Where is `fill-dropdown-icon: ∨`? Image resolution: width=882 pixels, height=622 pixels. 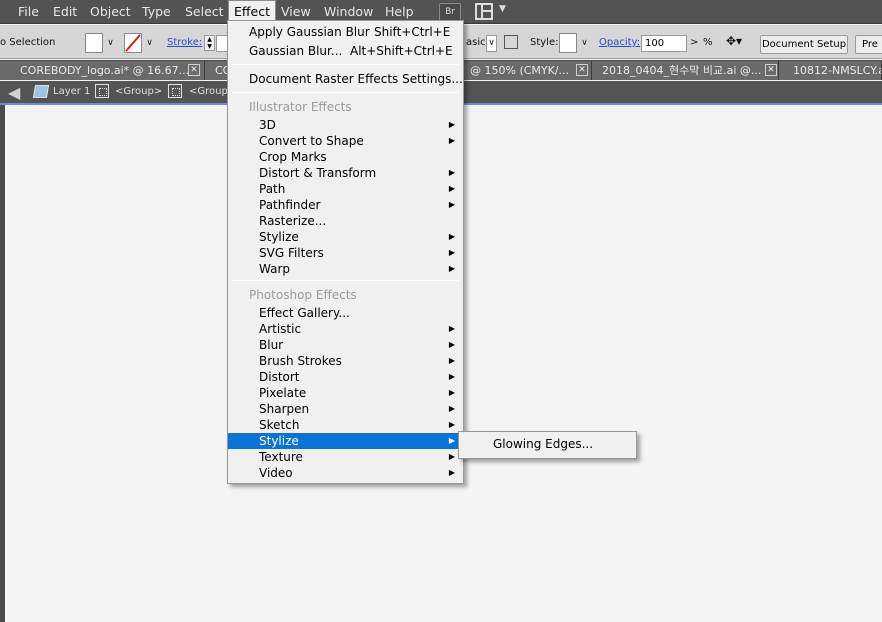 fill-dropdown-icon: ∨ is located at coordinates (110, 43).